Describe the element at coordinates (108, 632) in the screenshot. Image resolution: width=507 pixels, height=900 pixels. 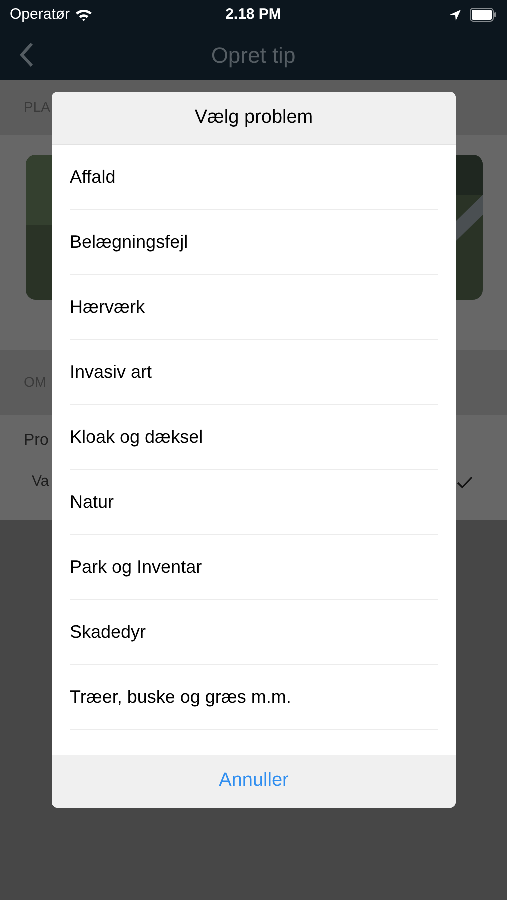
I see `option-item: Skadedyr` at that location.